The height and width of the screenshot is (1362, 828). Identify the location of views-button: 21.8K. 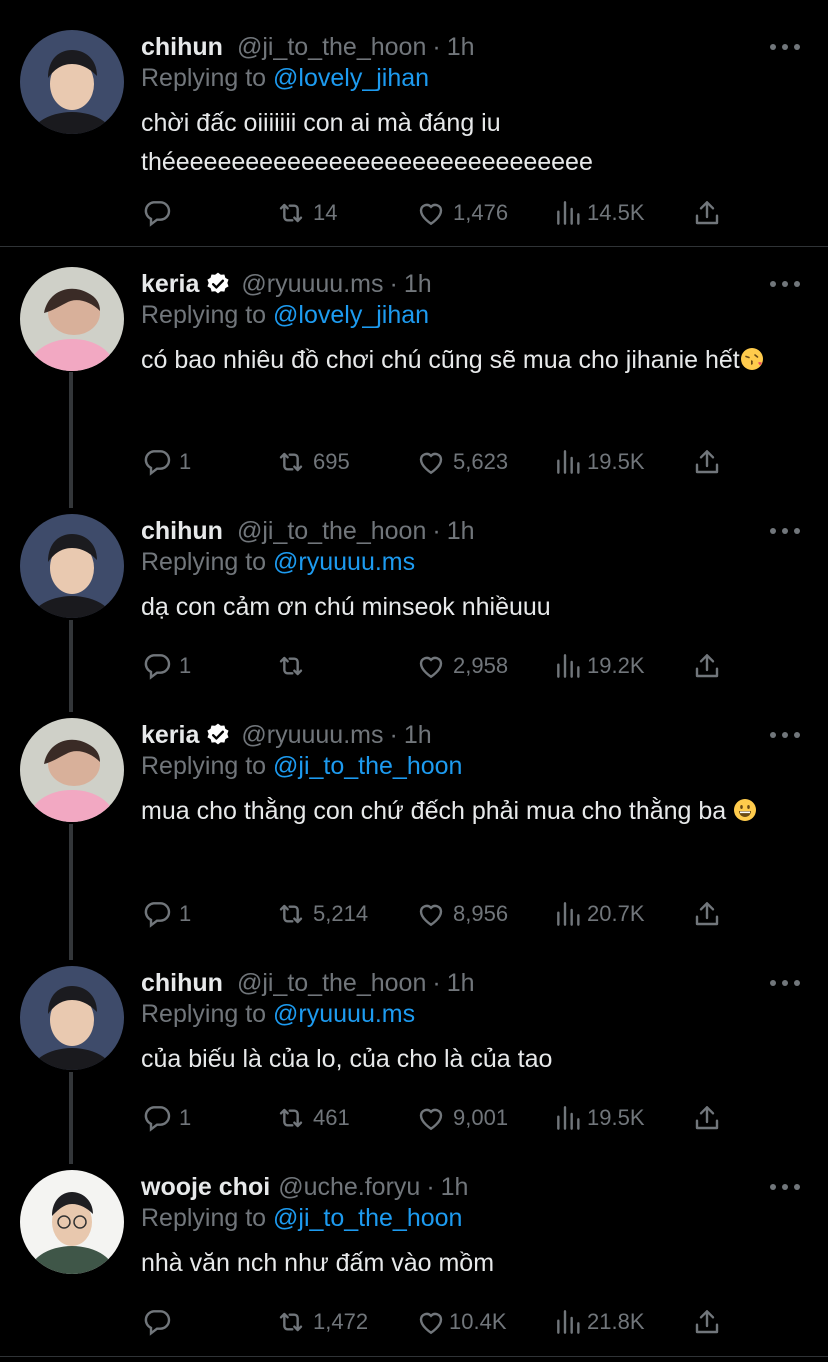
(599, 1322).